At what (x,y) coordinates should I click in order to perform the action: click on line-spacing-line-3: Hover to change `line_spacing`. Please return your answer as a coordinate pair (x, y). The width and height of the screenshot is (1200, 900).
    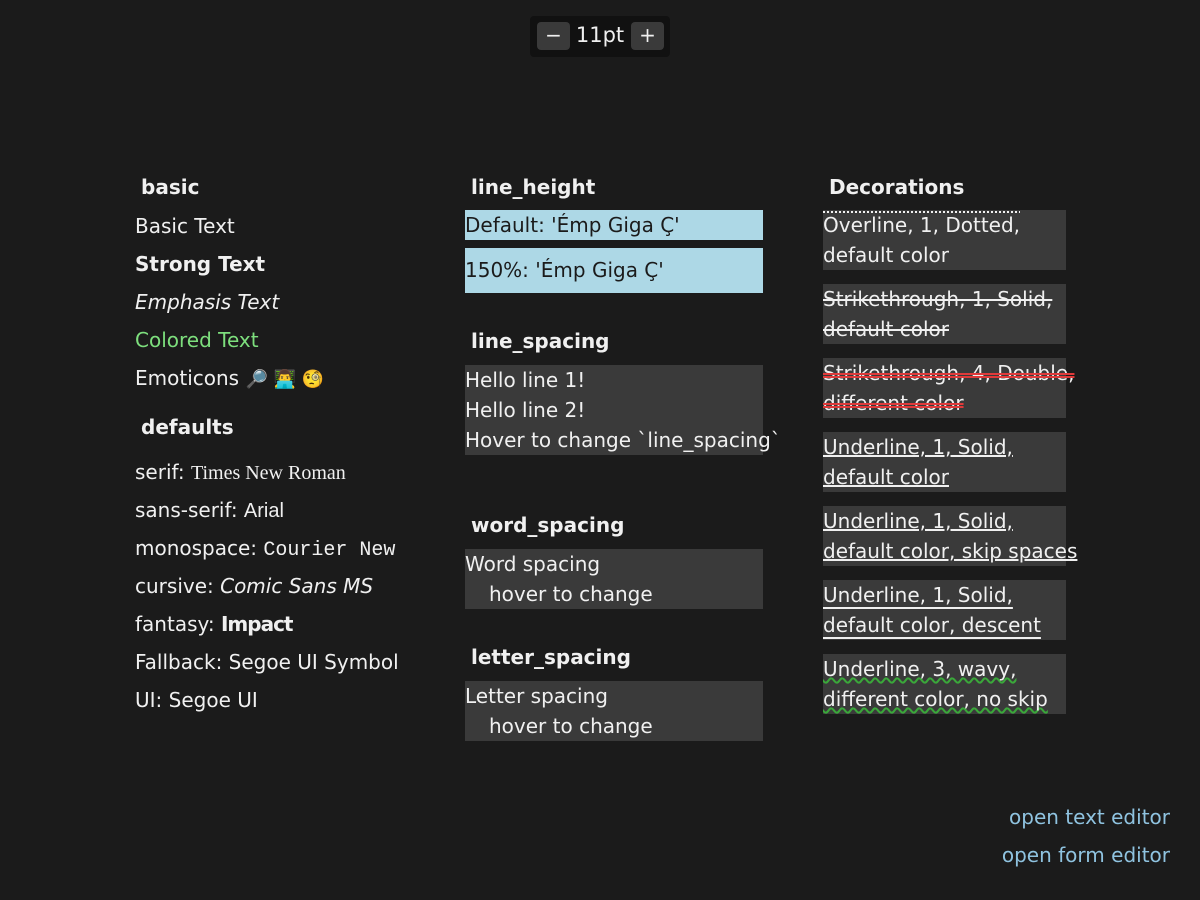
    Looking at the image, I should click on (623, 440).